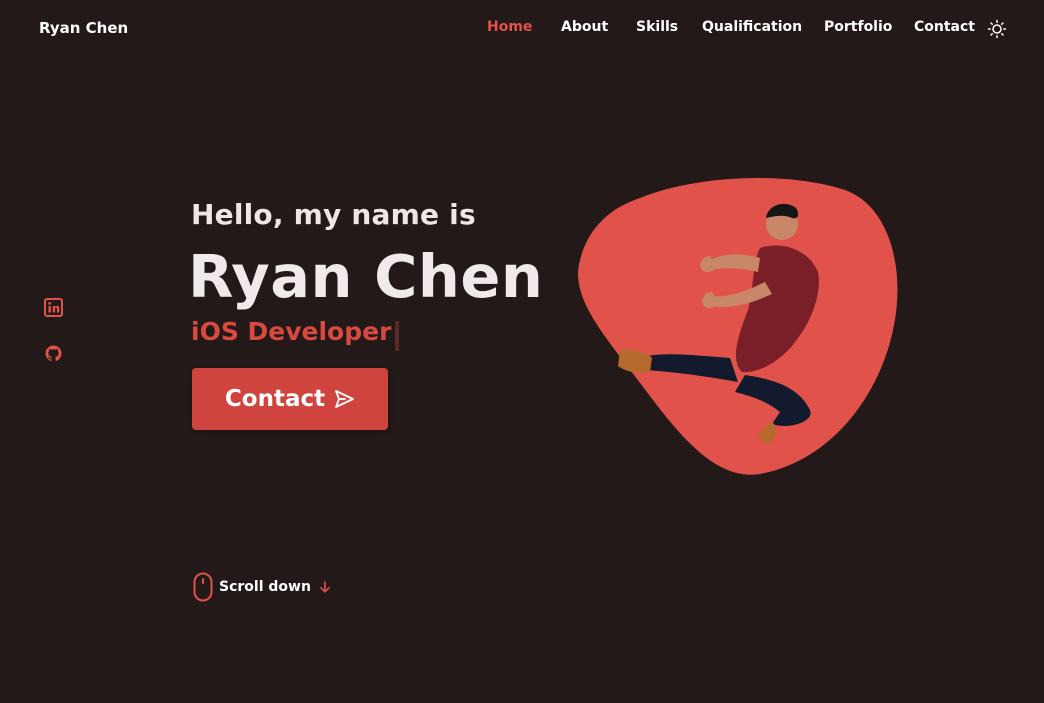 The height and width of the screenshot is (703, 1044). I want to click on logo: Ryan Chen, so click(83, 28).